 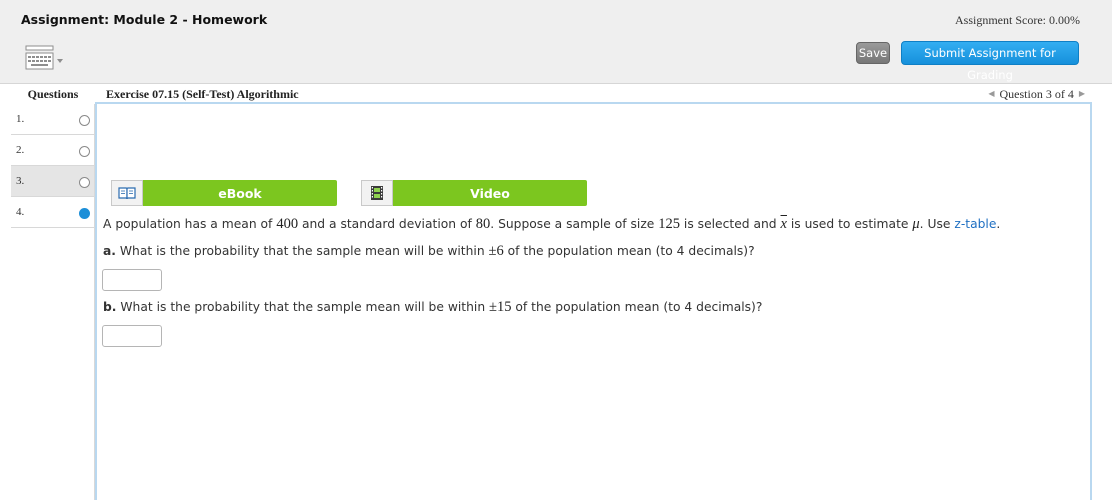 What do you see at coordinates (287, 224) in the screenshot?
I see `mean-value: 400` at bounding box center [287, 224].